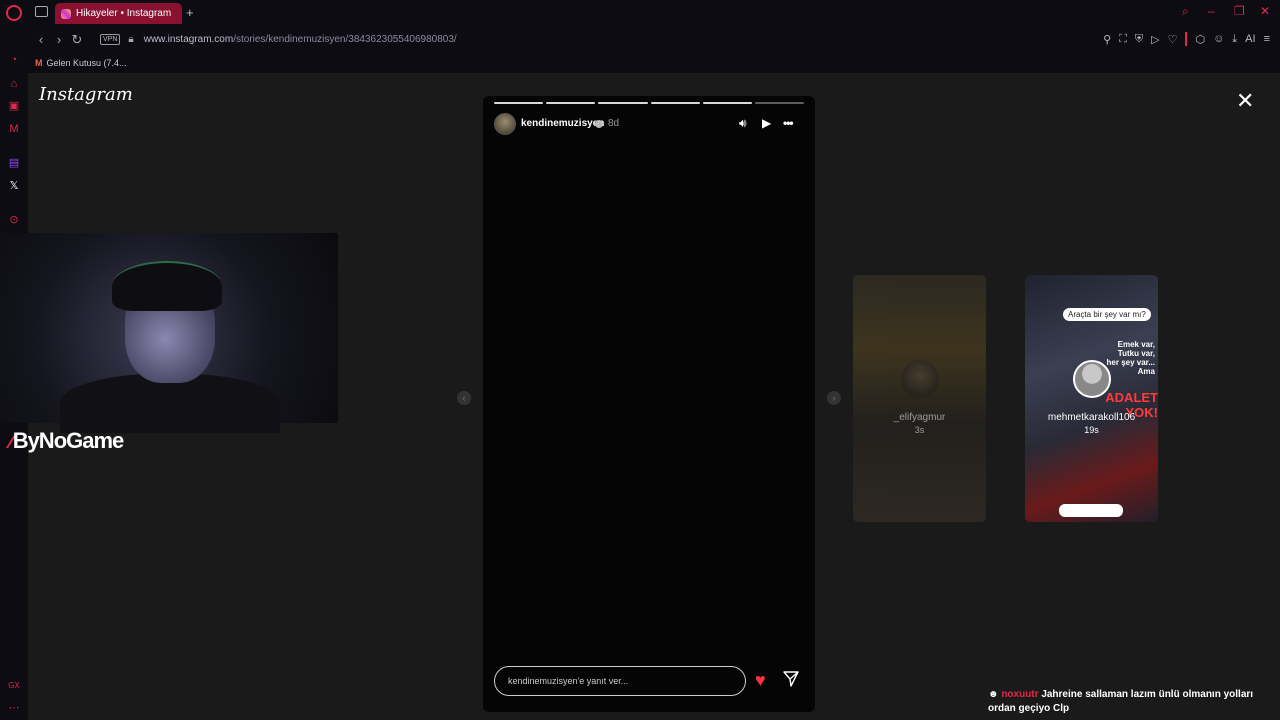  I want to click on preview-overlay-text: Araçta bir şey var mı?, so click(1107, 314).